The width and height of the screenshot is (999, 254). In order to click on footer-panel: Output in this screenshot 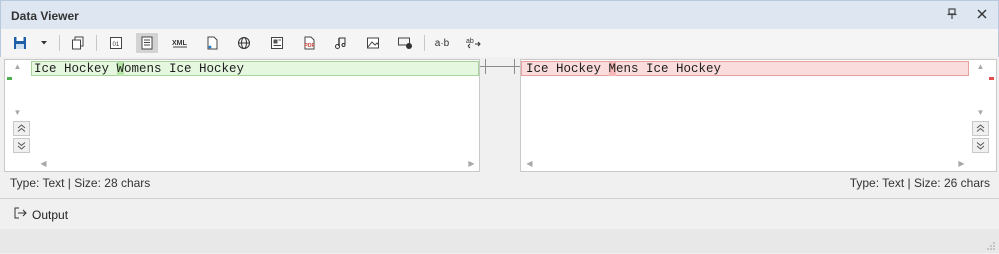, I will do `click(499, 213)`.